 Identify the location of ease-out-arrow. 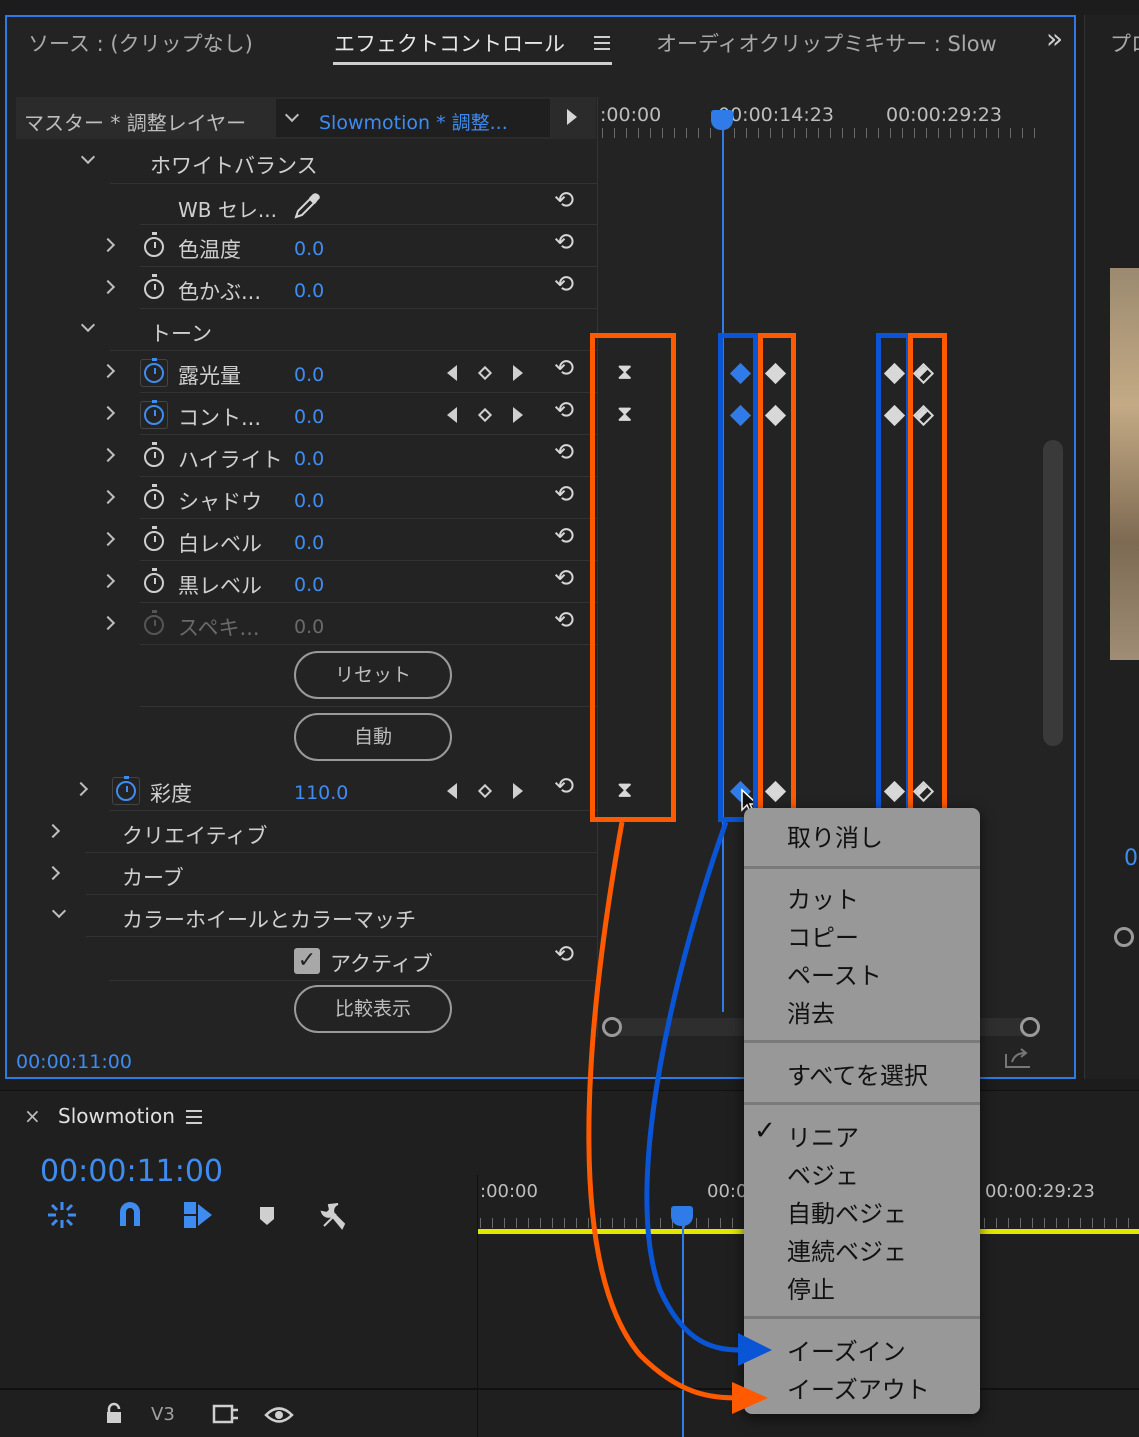
(663, 1111).